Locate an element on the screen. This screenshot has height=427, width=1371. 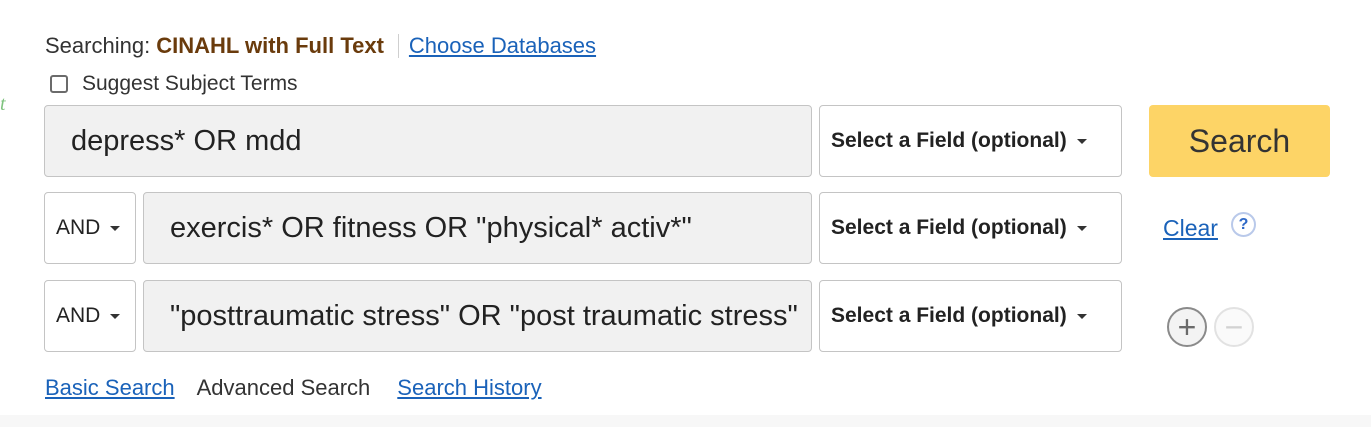
field-select-row-3: Select a Field (optional) is located at coordinates (970, 316).